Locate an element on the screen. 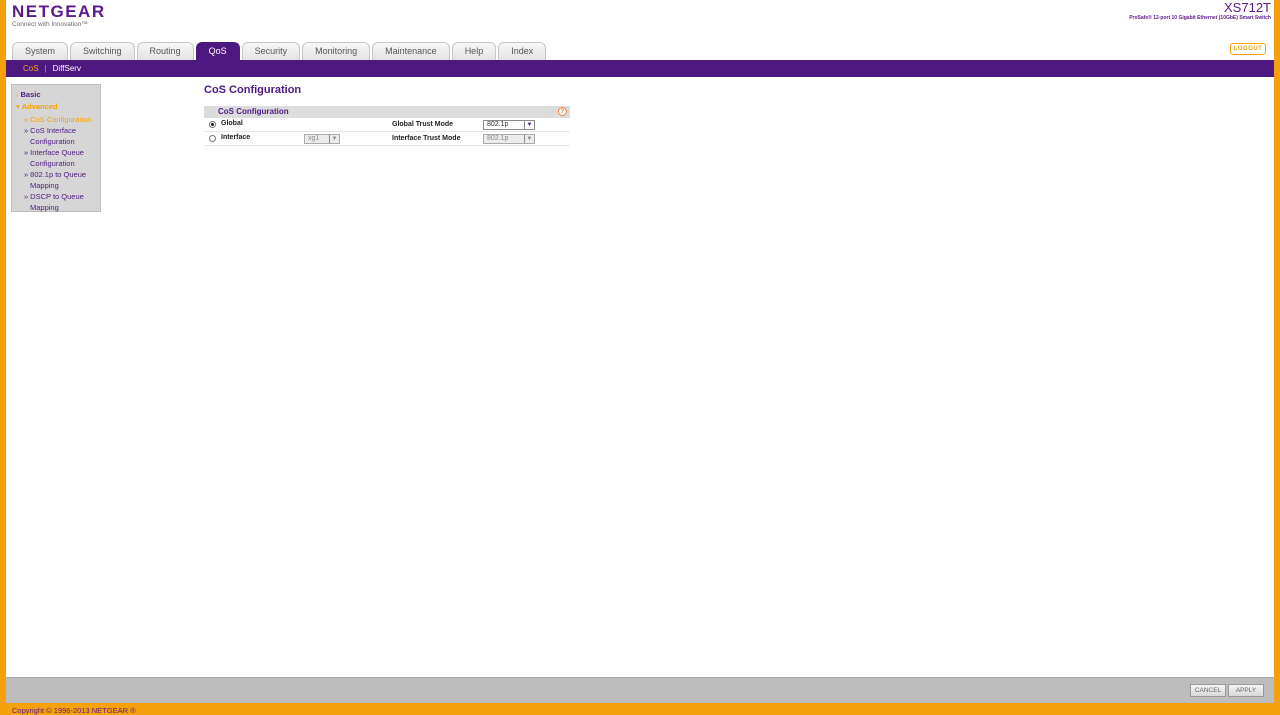  tab-qos: QoS is located at coordinates (217, 51).